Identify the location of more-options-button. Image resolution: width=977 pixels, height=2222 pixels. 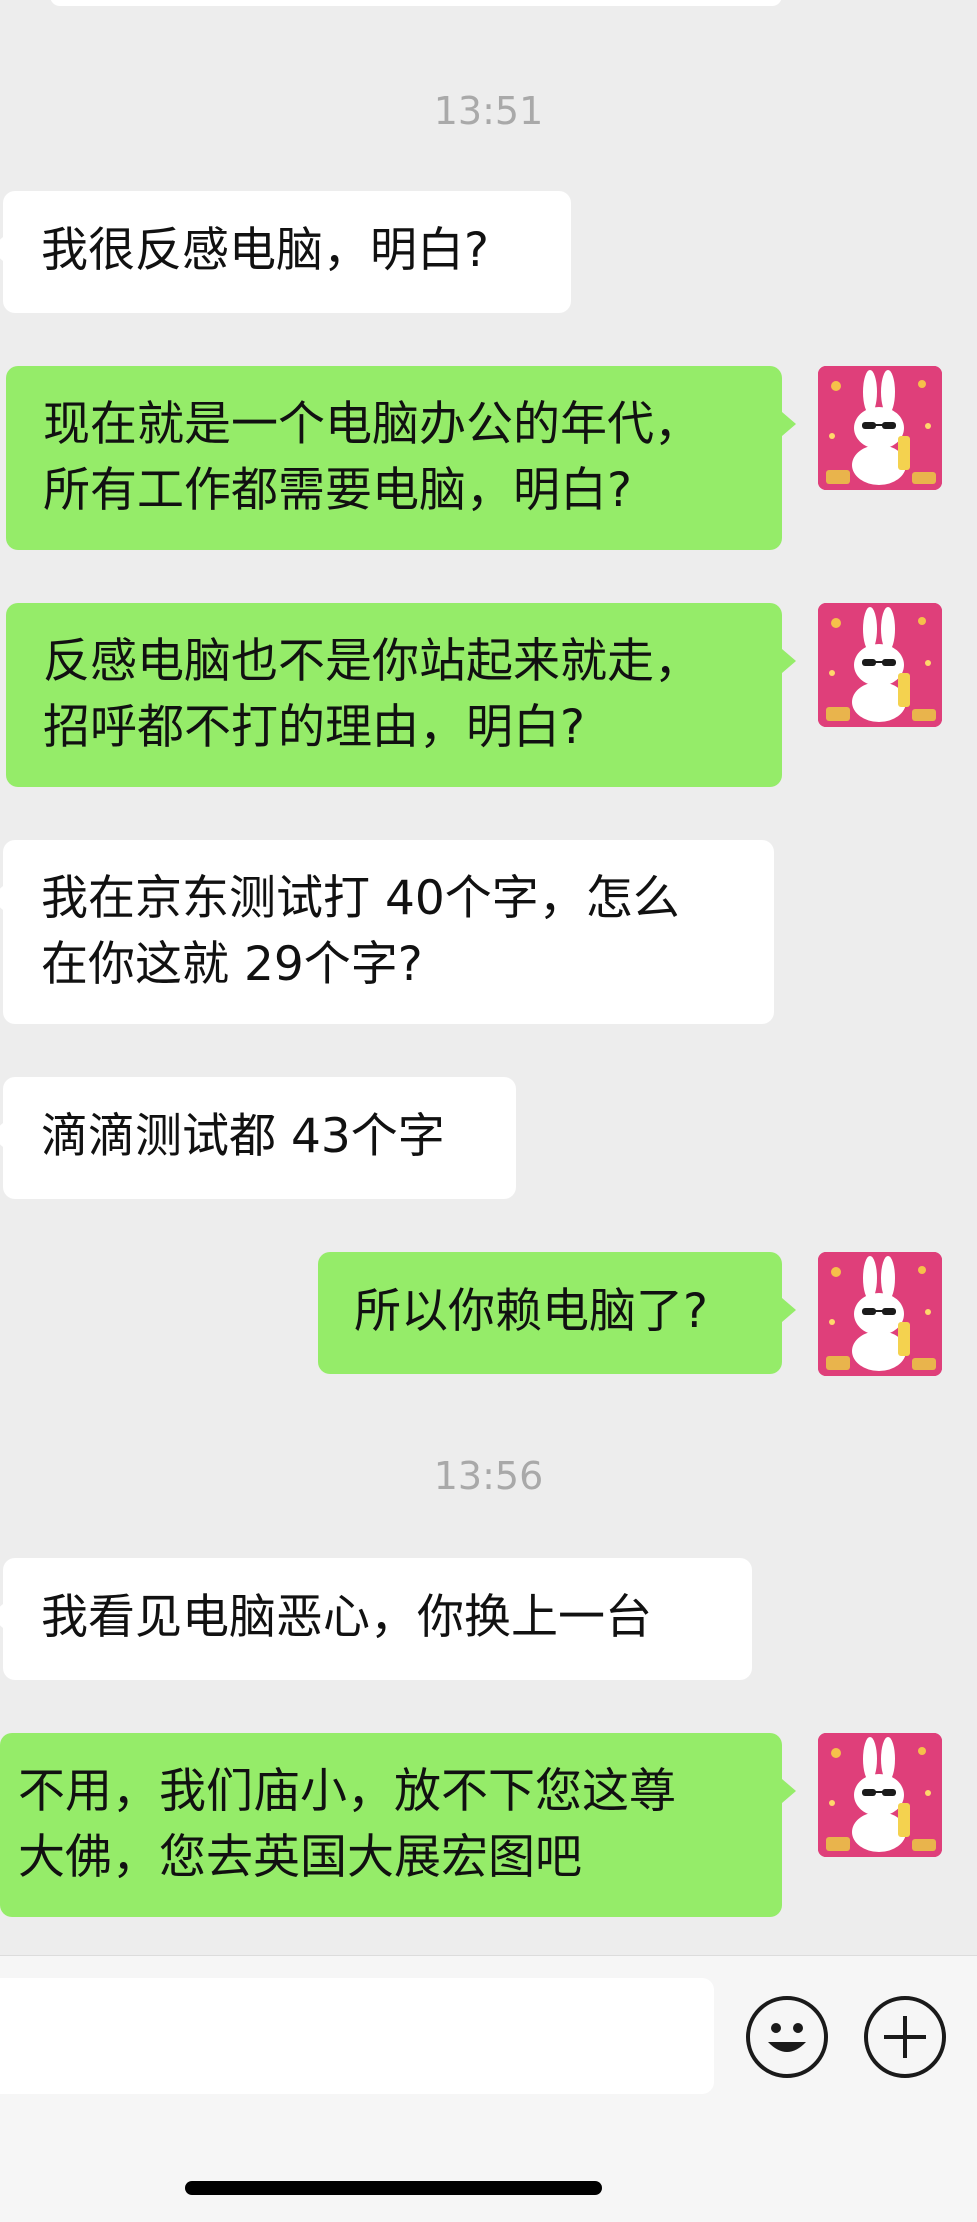
(905, 2037).